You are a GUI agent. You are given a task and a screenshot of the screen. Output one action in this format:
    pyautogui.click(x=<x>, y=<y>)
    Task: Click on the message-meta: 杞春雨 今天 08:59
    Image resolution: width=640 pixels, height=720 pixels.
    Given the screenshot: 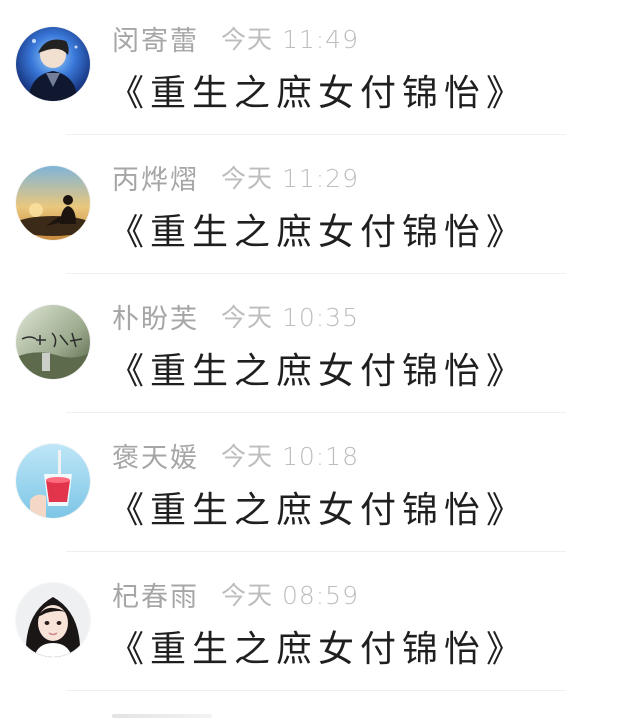 What is the action you would take?
    pyautogui.click(x=235, y=594)
    